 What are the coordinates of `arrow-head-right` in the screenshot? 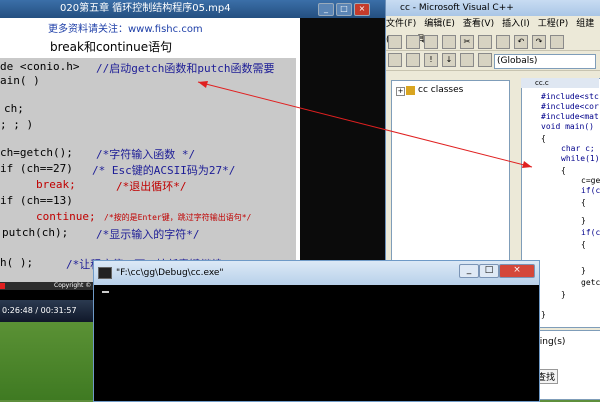 It's located at (527, 164).